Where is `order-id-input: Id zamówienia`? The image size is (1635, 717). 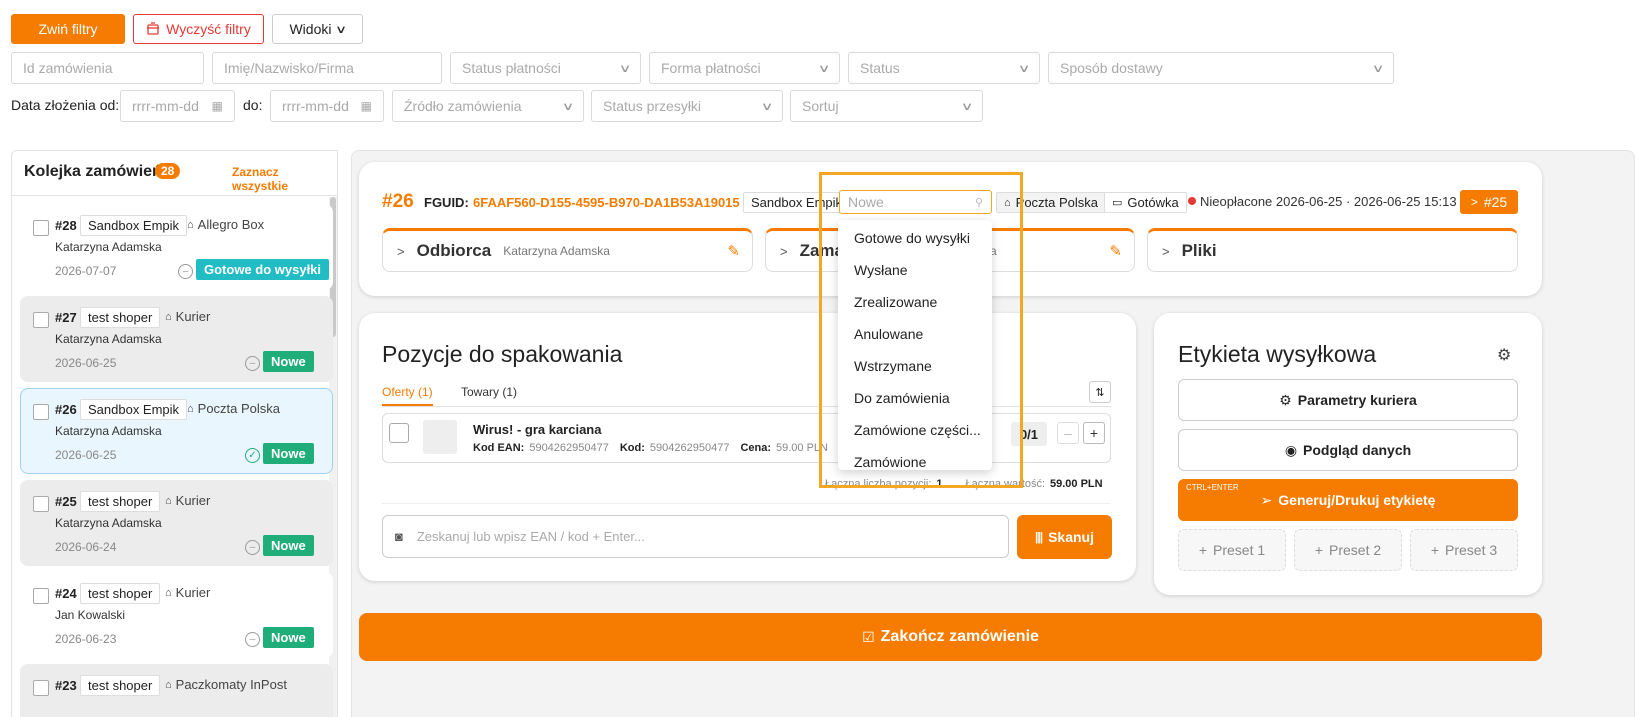 order-id-input: Id zamówienia is located at coordinates (107, 68).